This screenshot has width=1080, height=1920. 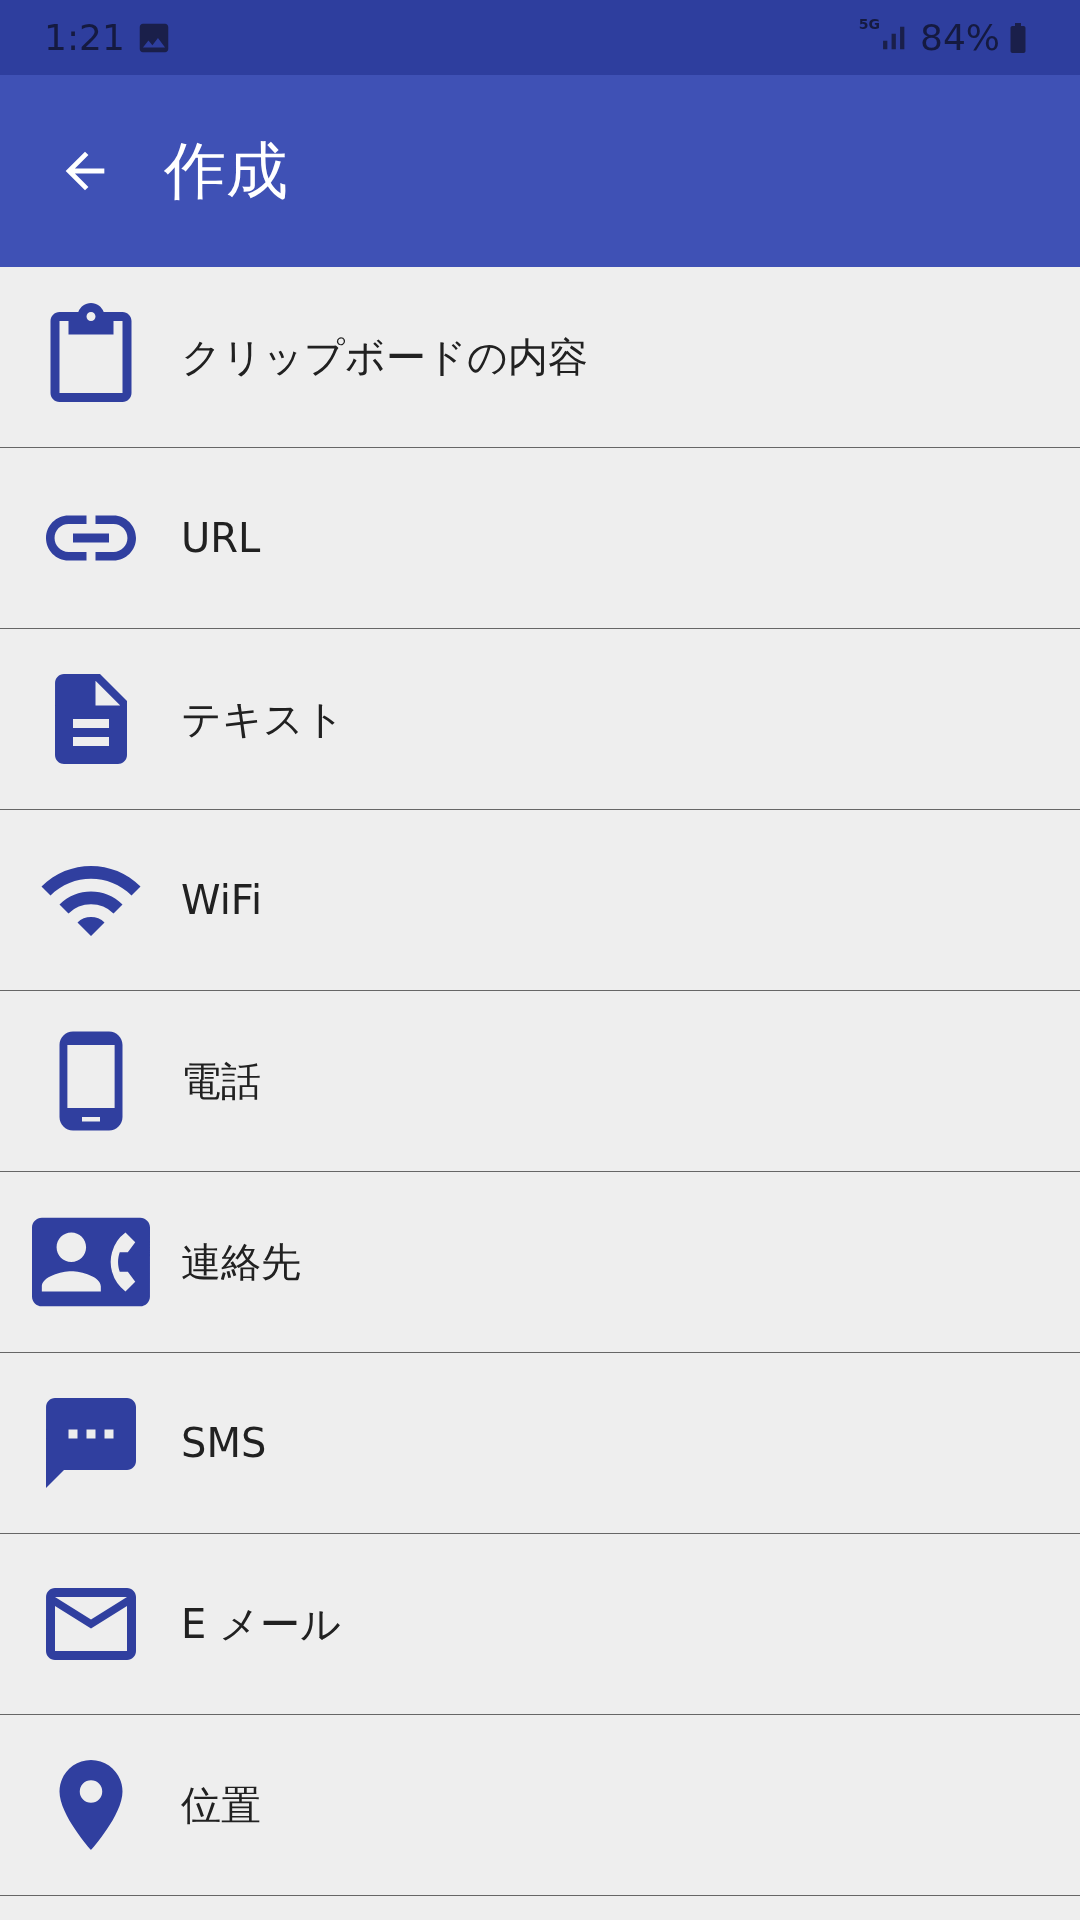 I want to click on item-label: WiFi, so click(x=221, y=900).